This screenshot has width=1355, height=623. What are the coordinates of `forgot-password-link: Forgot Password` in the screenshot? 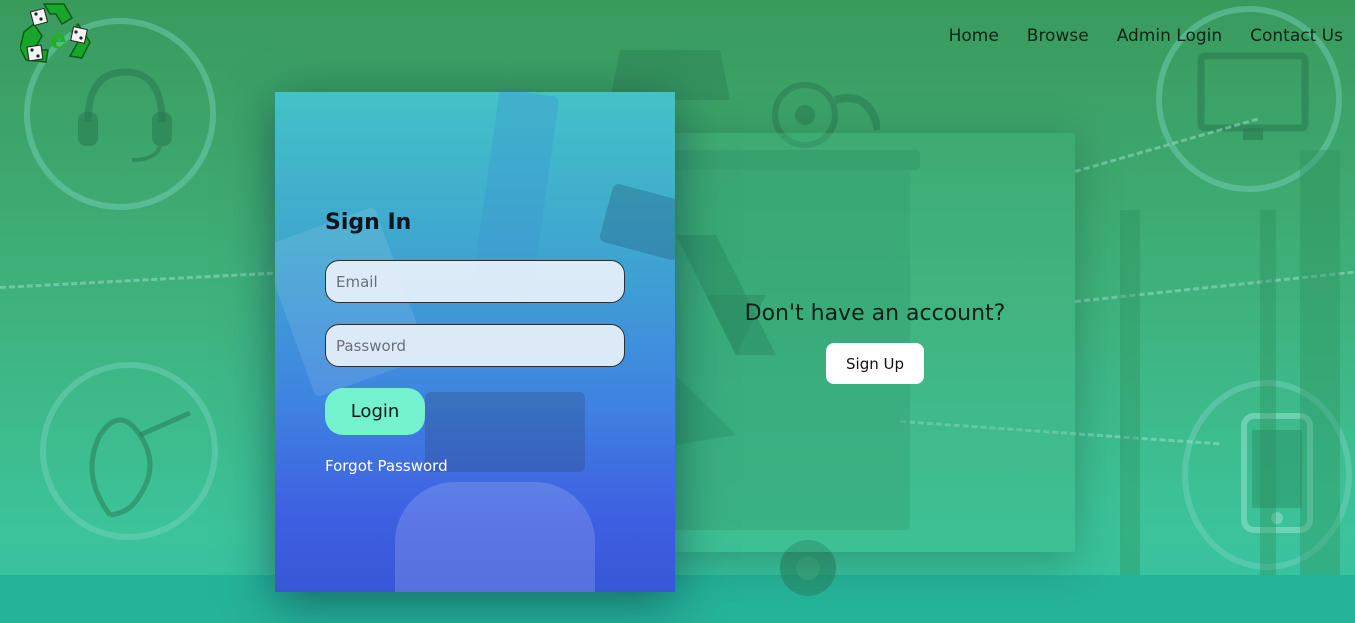 It's located at (386, 466).